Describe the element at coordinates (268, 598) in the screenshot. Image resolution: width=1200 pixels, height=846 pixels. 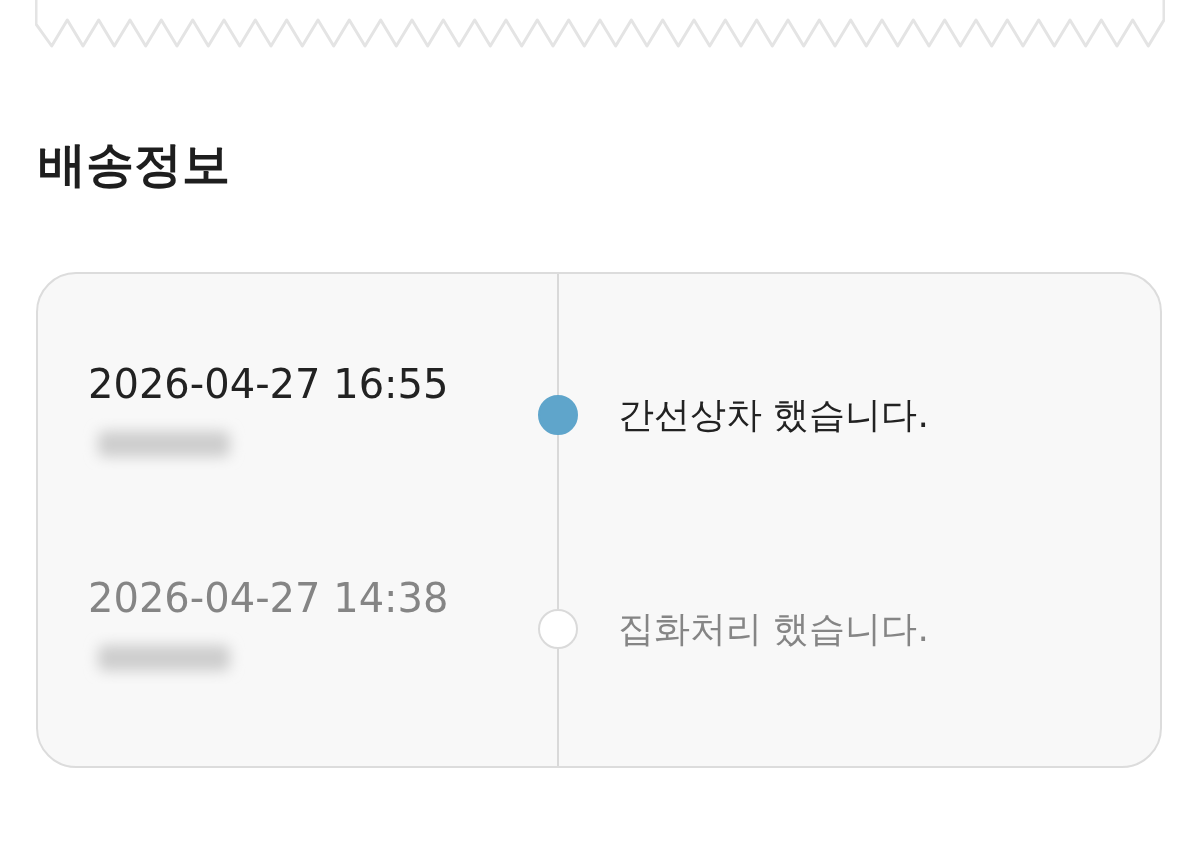
I see `event-time: 2026-04-27 14:38` at that location.